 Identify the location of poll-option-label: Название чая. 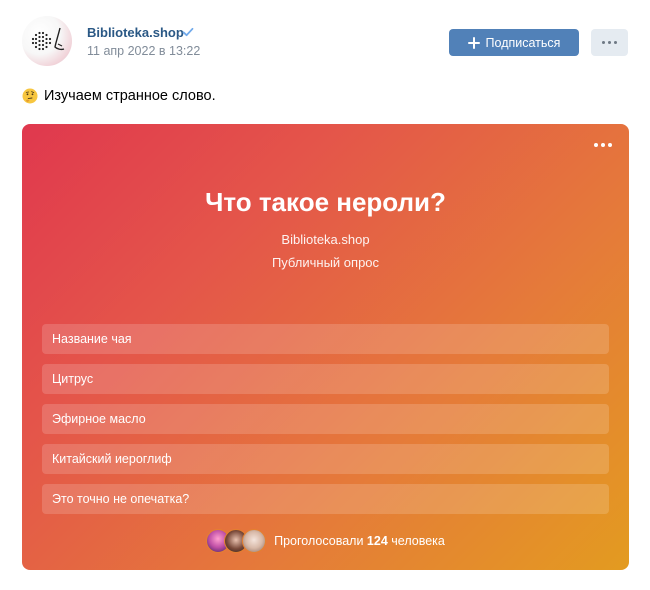
(92, 339).